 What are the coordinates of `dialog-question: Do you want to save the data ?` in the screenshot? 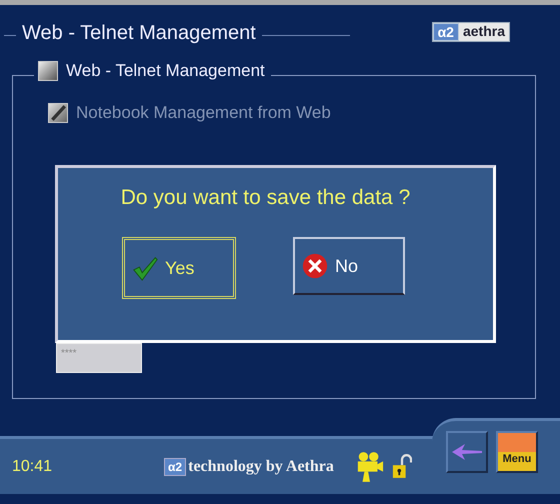 It's located at (265, 198).